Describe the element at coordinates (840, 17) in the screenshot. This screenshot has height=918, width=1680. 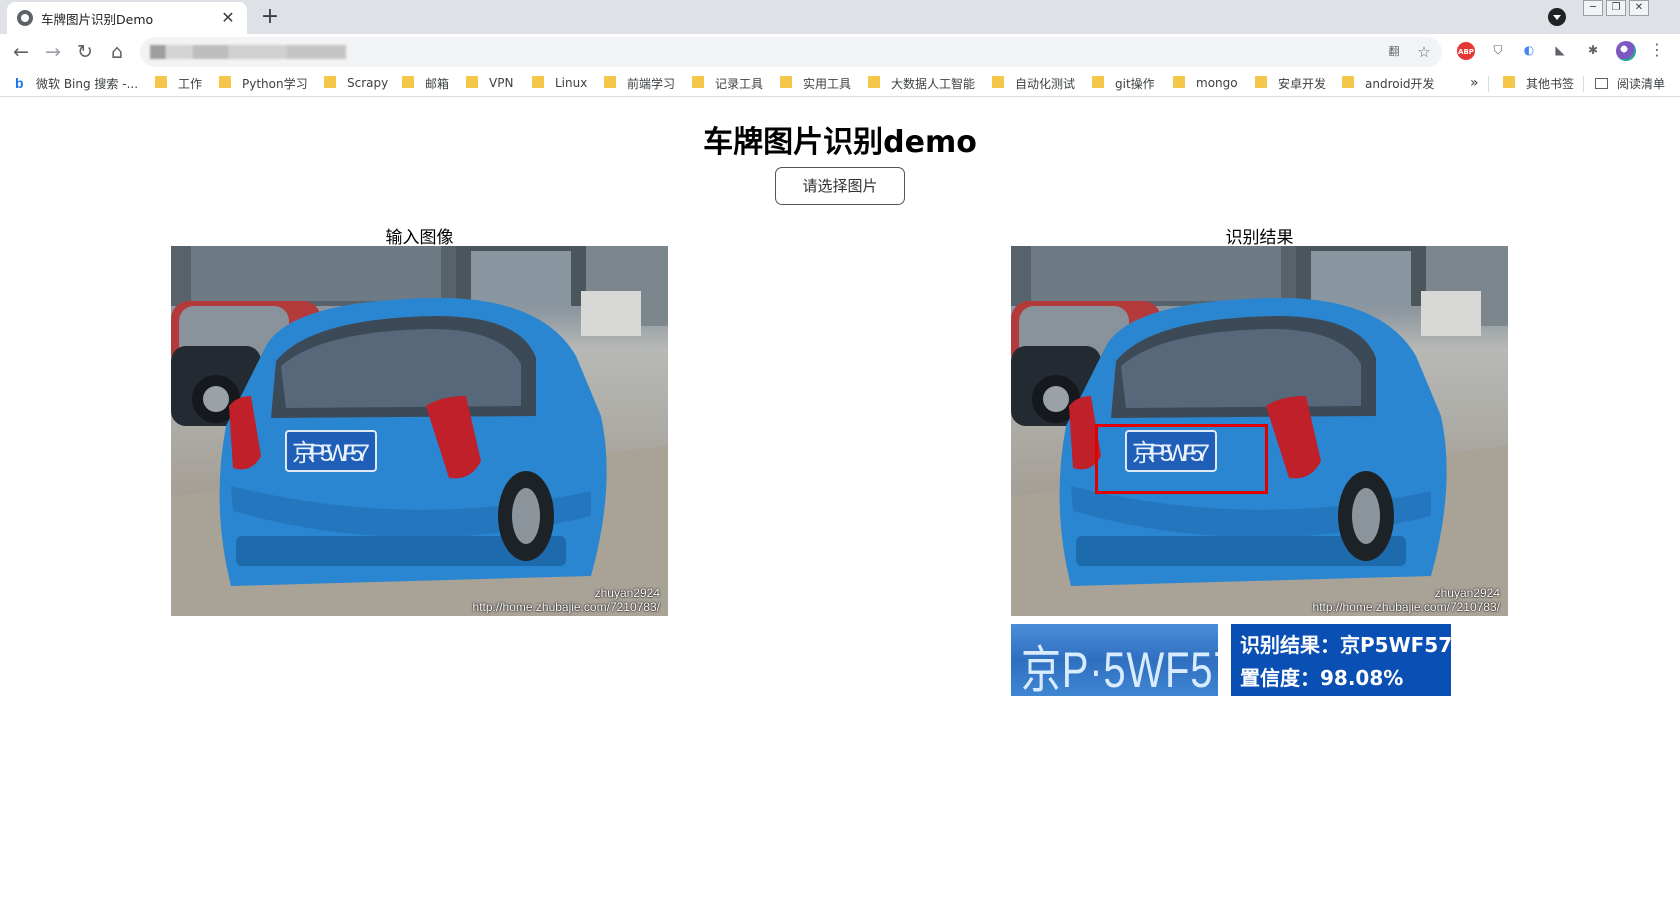
I see `tab-strip: 车牌图片识别Demo ✕ + ─ ❐ ✕` at that location.